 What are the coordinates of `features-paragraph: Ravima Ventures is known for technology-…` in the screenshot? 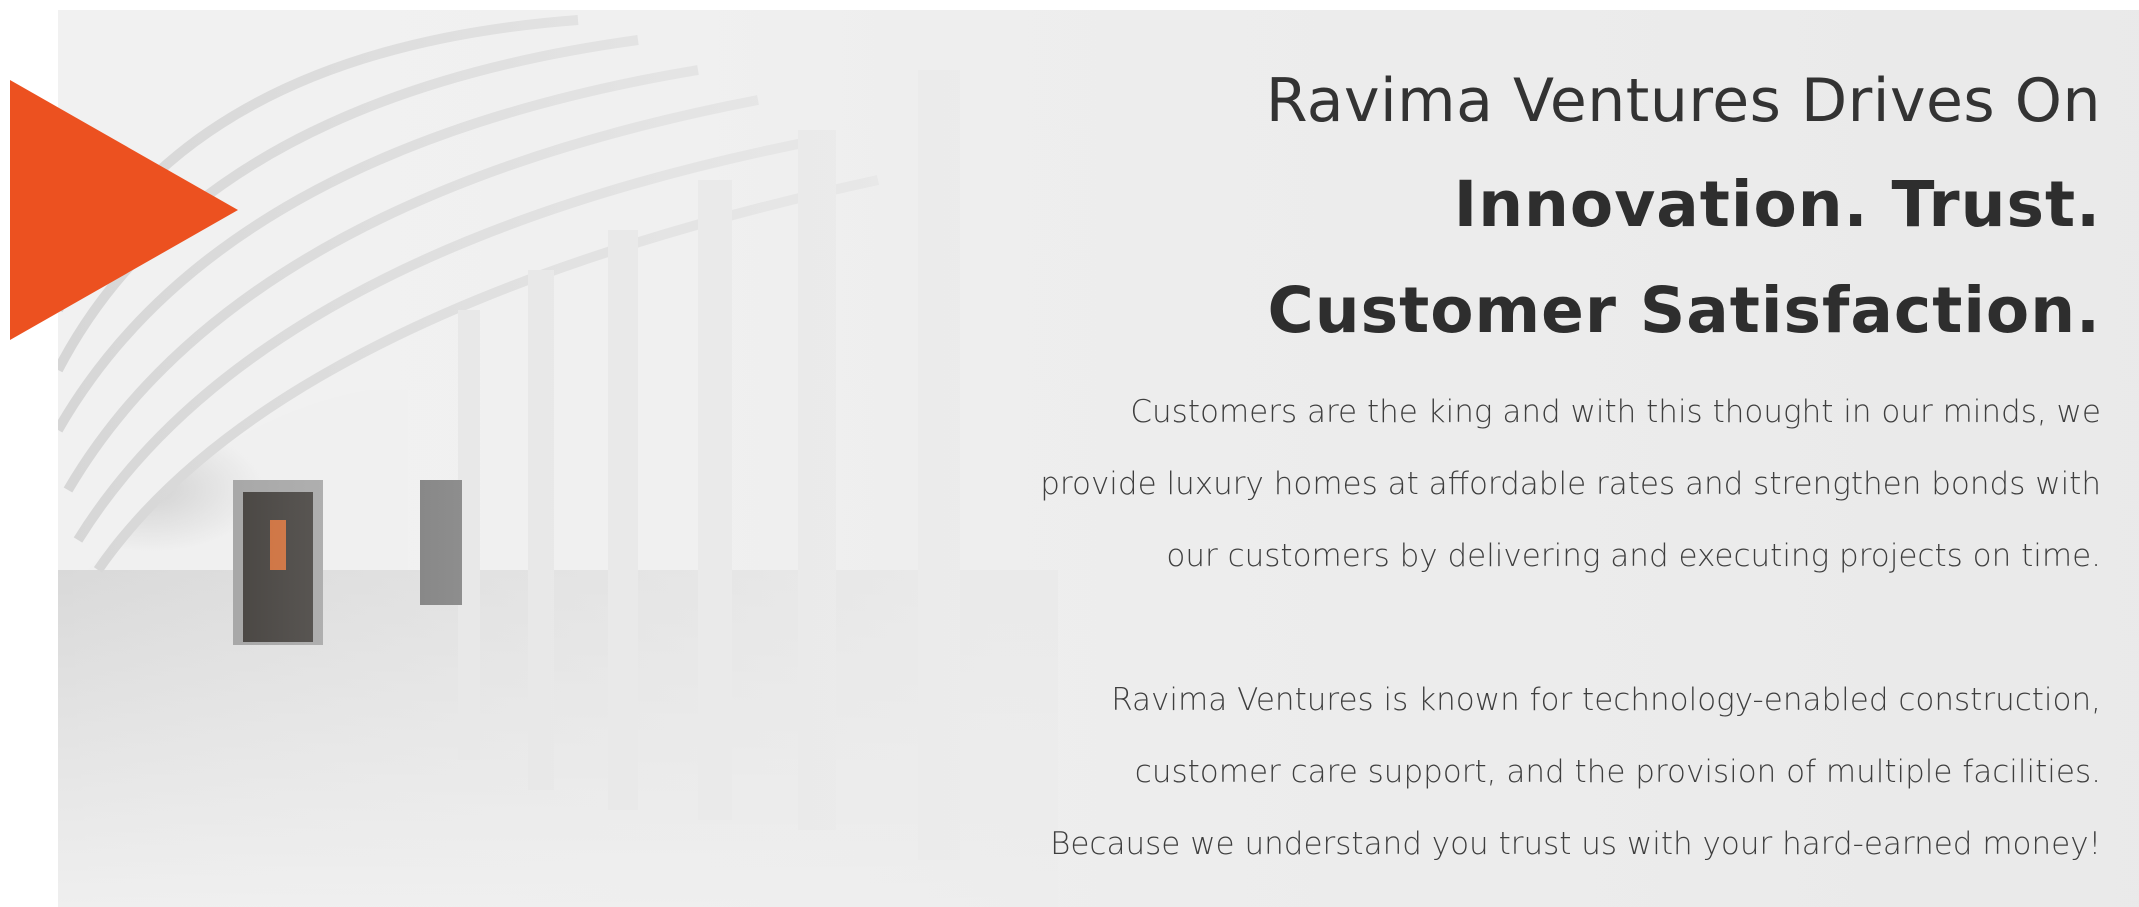 It's located at (1431, 772).